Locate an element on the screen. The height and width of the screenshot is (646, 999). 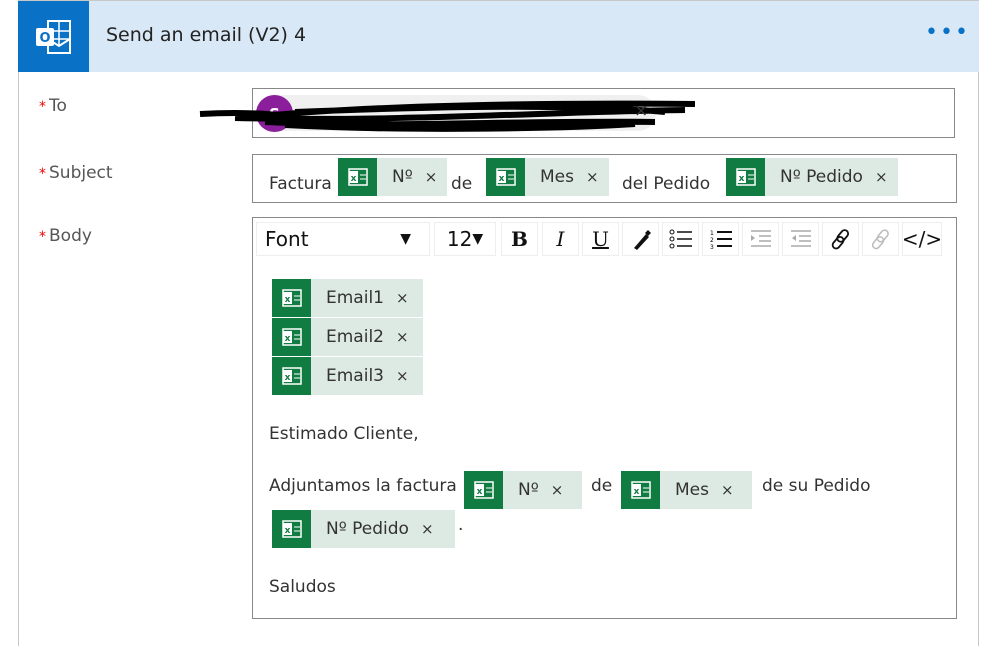
body-text: Adjuntamos la factura is located at coordinates (363, 486).